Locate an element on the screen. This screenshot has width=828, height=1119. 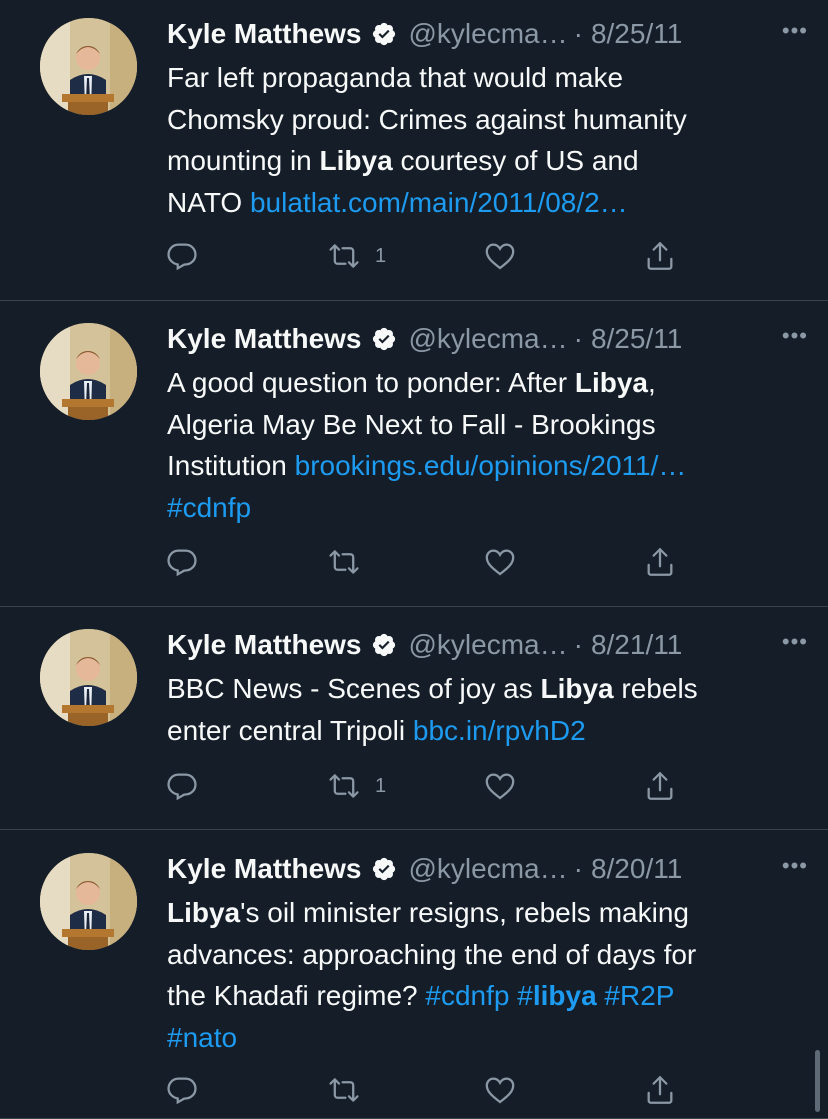
retweet-count: 1 is located at coordinates (381, 255).